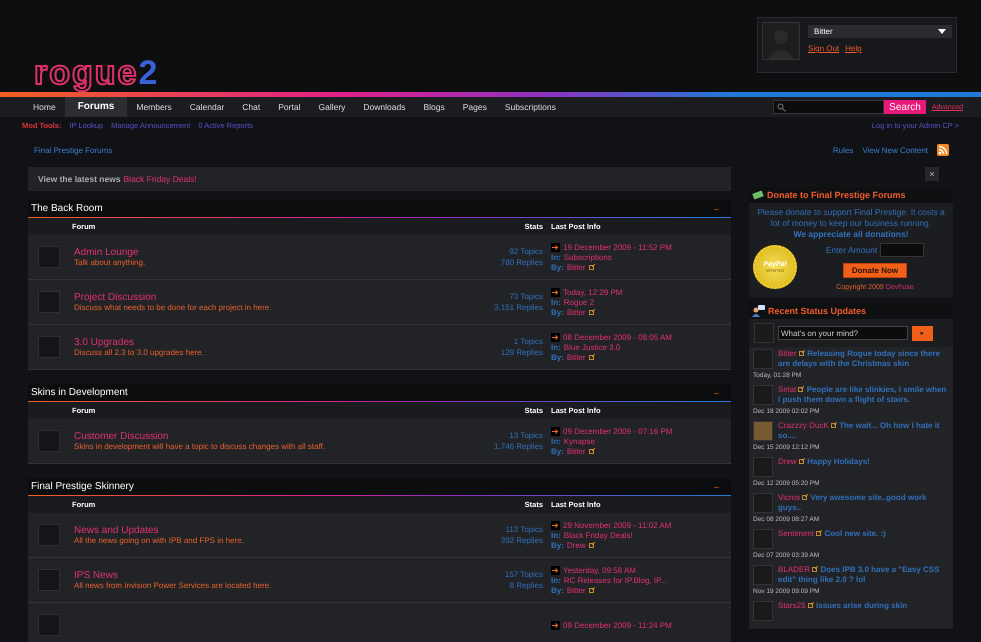 This screenshot has width=981, height=642. I want to click on in-label: In:, so click(556, 347).